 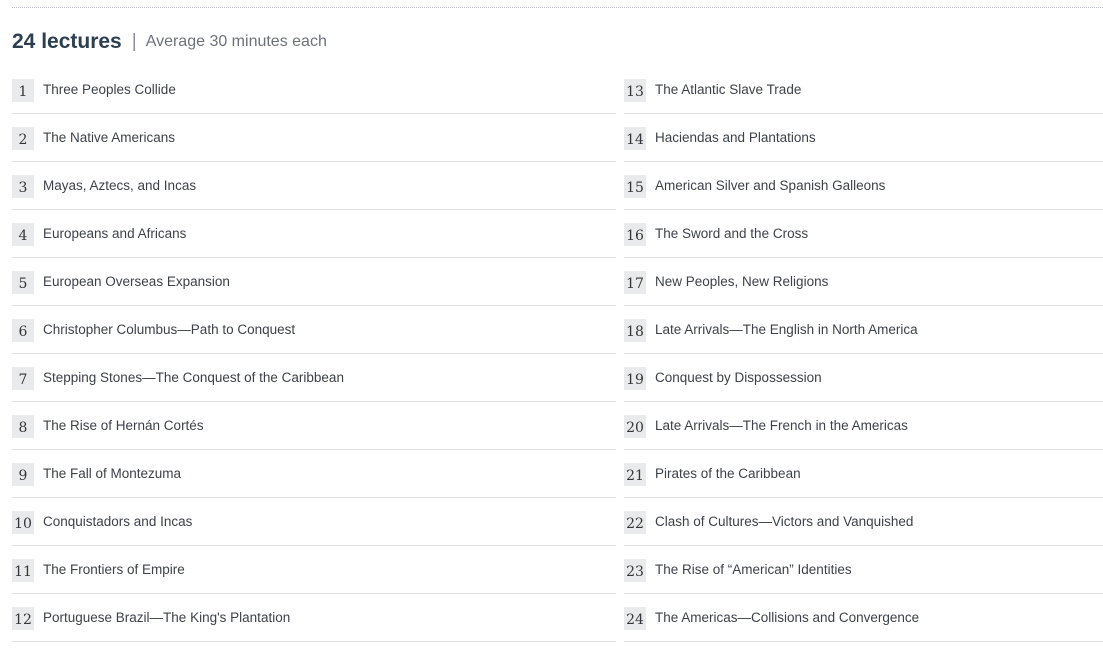 What do you see at coordinates (23, 234) in the screenshot?
I see `lecture-number: 4` at bounding box center [23, 234].